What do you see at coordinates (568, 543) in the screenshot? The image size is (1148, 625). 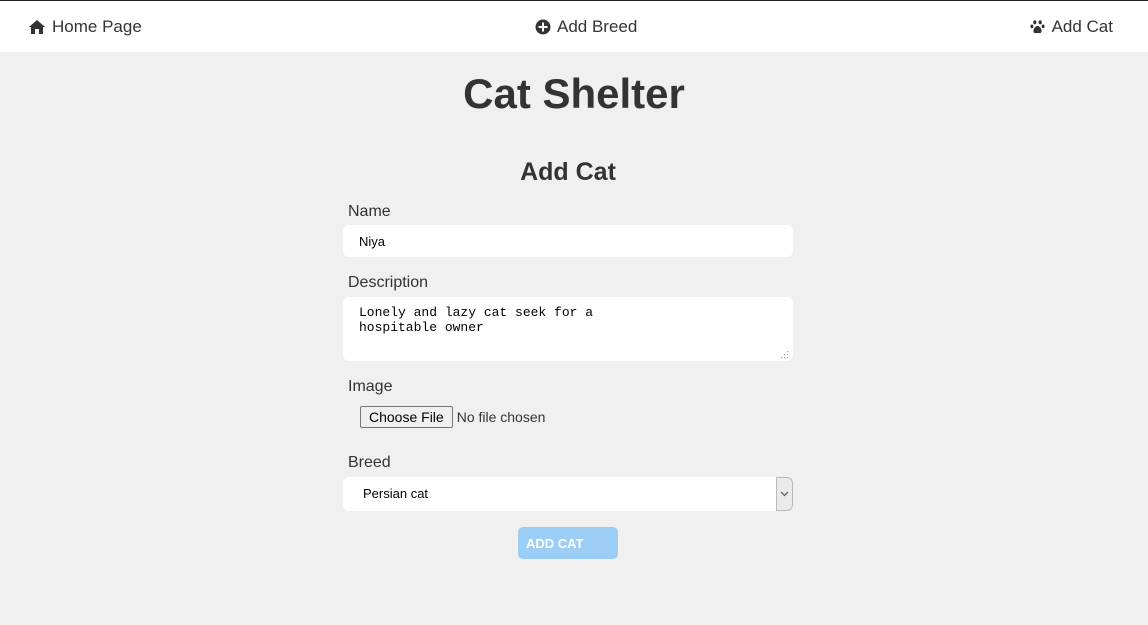 I see `add-cat-submit-button: ADD CAT` at bounding box center [568, 543].